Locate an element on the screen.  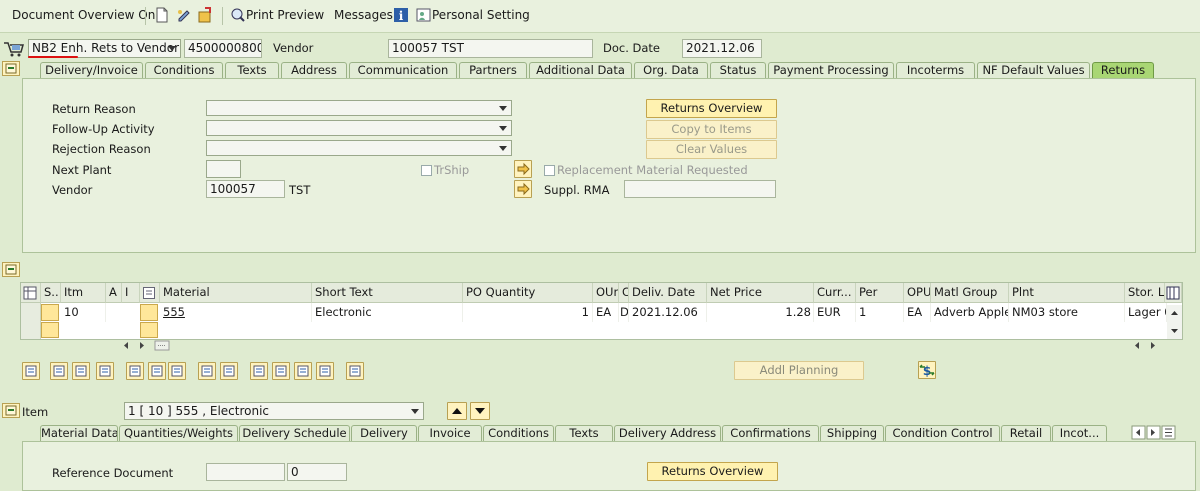
copy-icon is located at coordinates (207, 371).